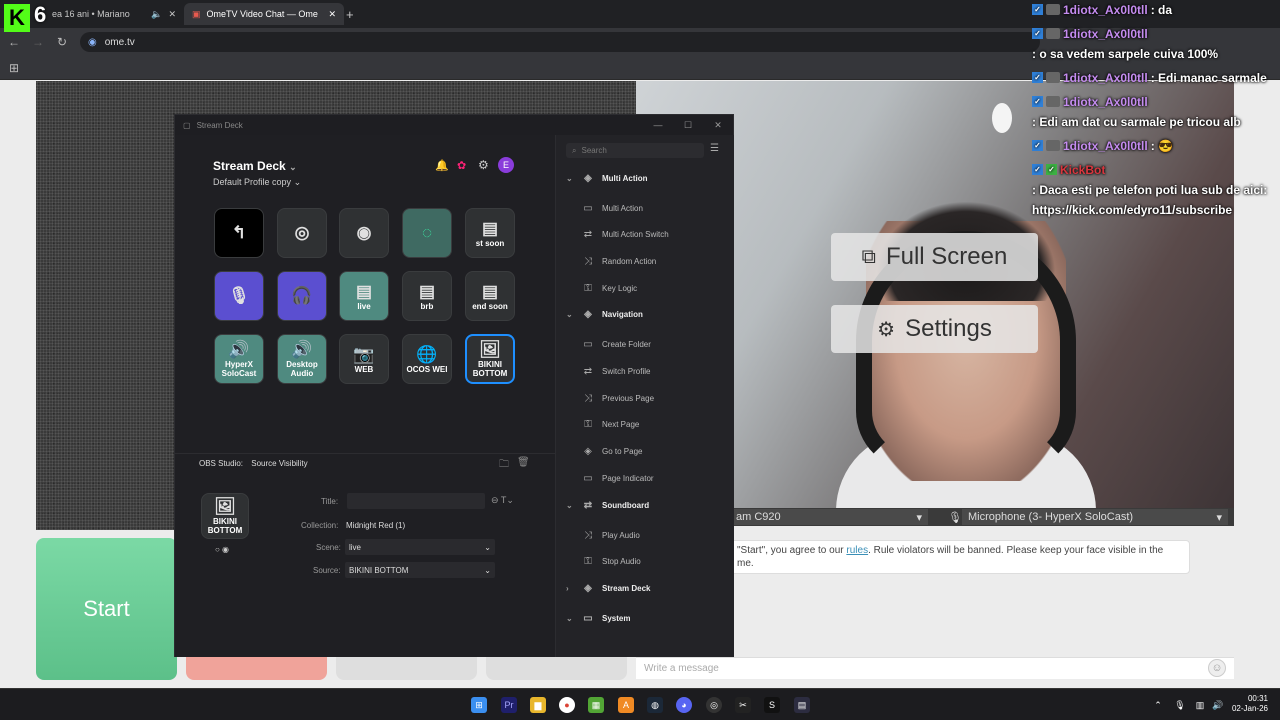 Image resolution: width=1280 pixels, height=720 pixels. What do you see at coordinates (427, 233) in the screenshot?
I see `key-replay: ◌` at bounding box center [427, 233].